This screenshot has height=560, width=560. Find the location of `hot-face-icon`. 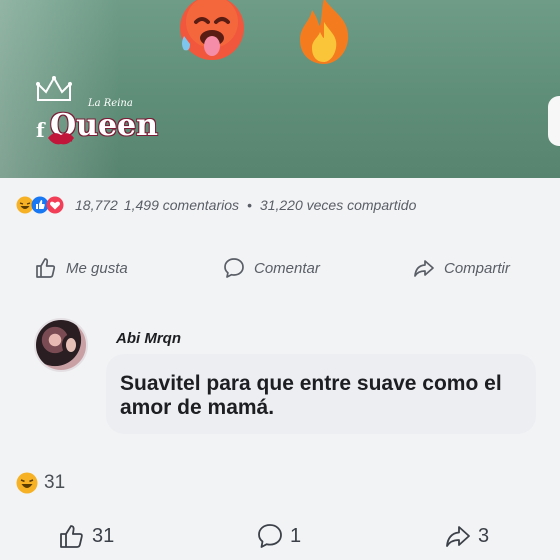

hot-face-icon is located at coordinates (212, 30).